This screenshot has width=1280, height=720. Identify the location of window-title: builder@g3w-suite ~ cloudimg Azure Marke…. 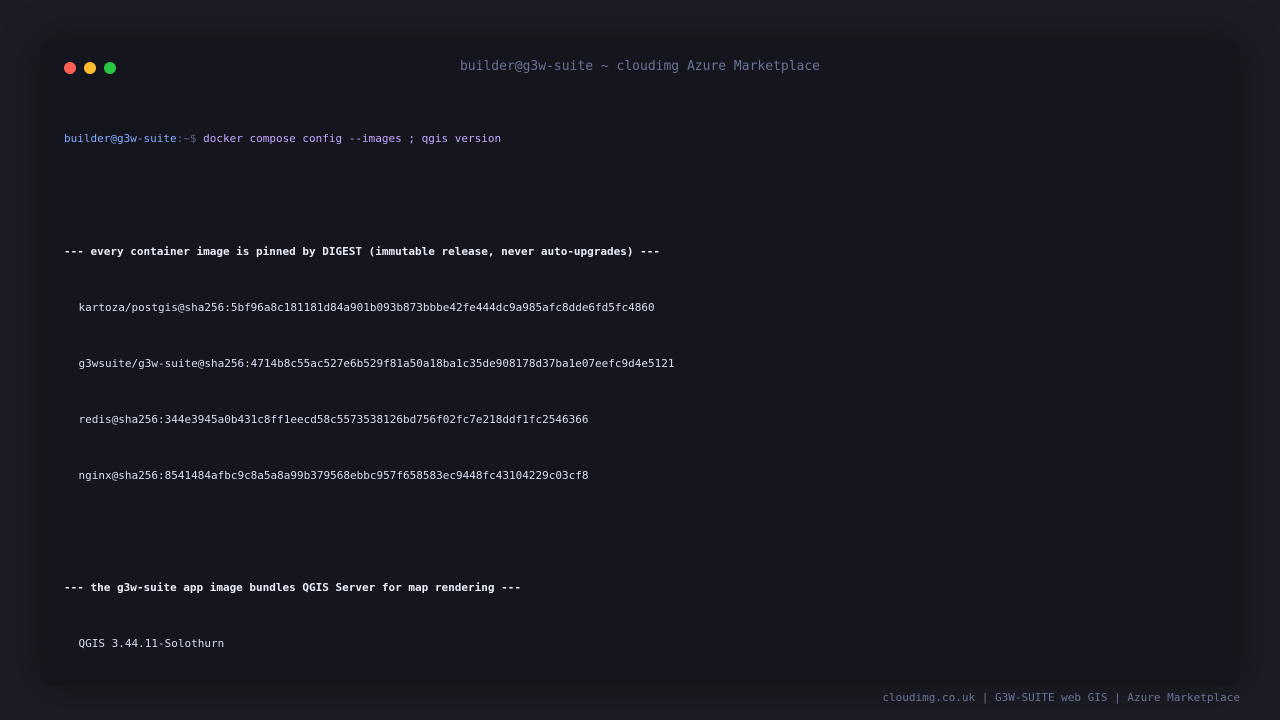
(640, 66).